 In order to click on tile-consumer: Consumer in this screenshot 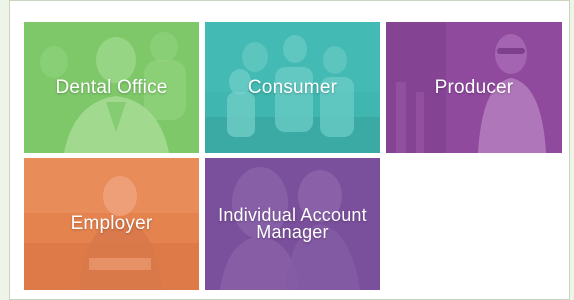, I will do `click(292, 87)`.